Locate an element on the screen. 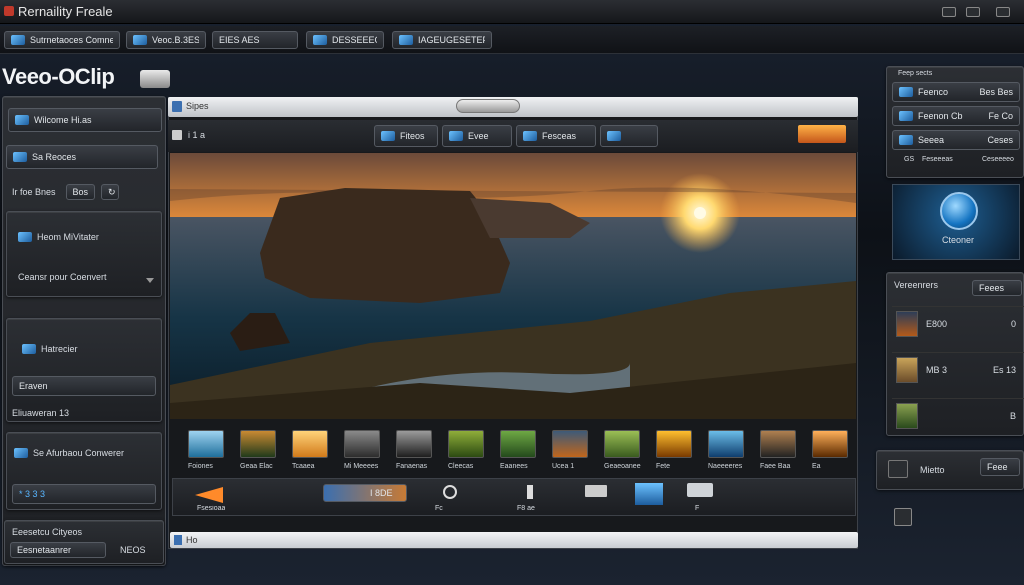  version-item: B is located at coordinates (958, 415).